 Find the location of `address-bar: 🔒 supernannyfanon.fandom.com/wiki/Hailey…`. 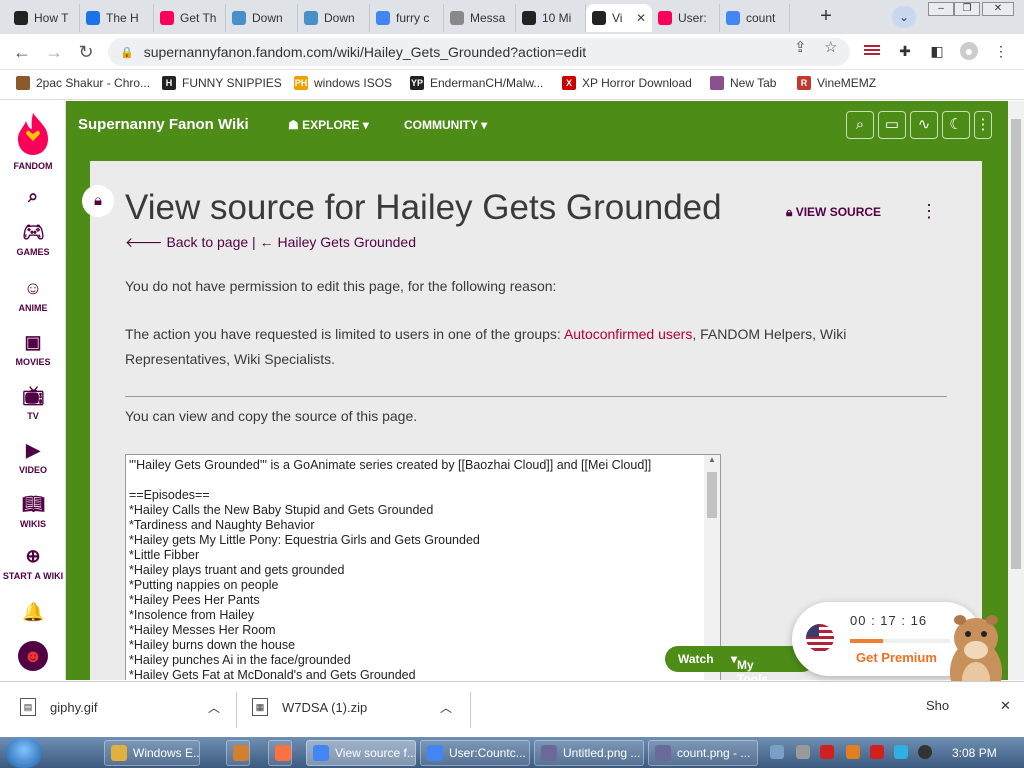

address-bar: 🔒 supernannyfanon.fandom.com/wiki/Hailey… is located at coordinates (479, 52).